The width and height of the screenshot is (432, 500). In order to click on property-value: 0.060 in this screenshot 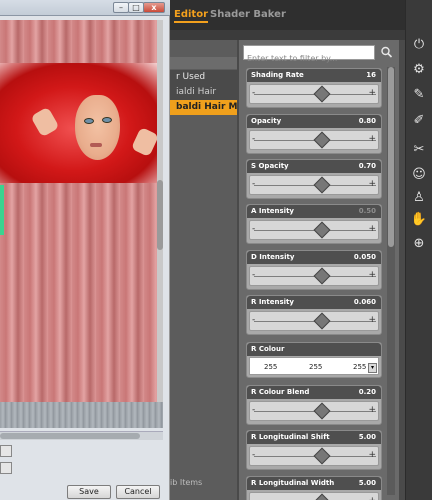, I will do `click(365, 302)`.